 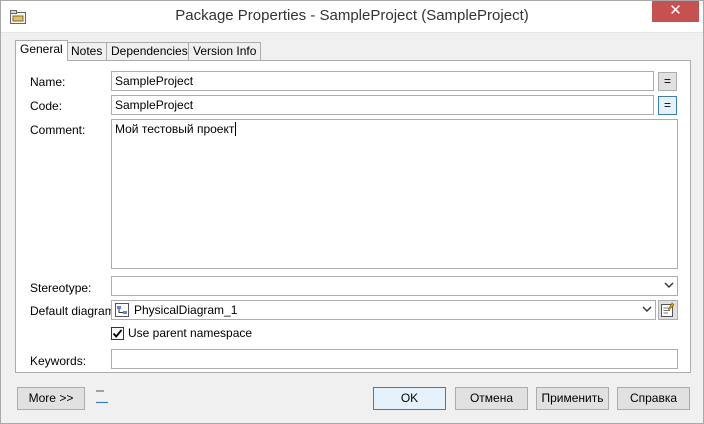 What do you see at coordinates (102, 396) in the screenshot?
I see `note-icon` at bounding box center [102, 396].